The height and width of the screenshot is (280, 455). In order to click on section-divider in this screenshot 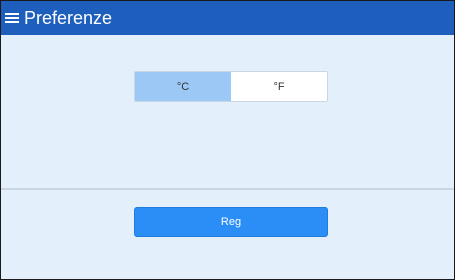, I will do `click(227, 189)`.